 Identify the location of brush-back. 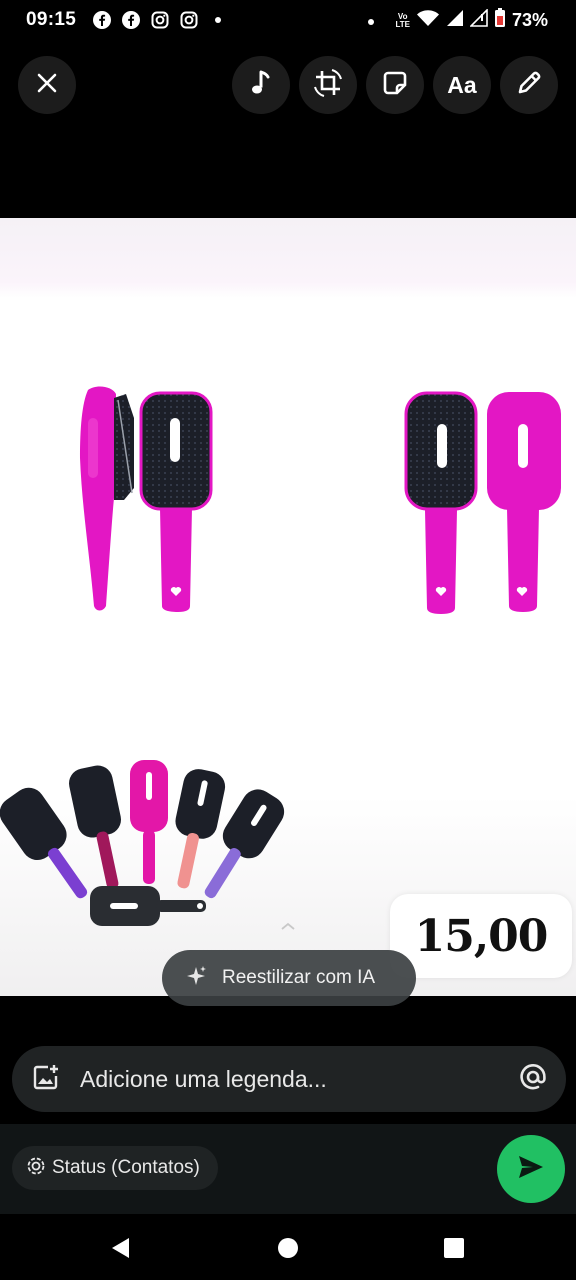
(524, 502).